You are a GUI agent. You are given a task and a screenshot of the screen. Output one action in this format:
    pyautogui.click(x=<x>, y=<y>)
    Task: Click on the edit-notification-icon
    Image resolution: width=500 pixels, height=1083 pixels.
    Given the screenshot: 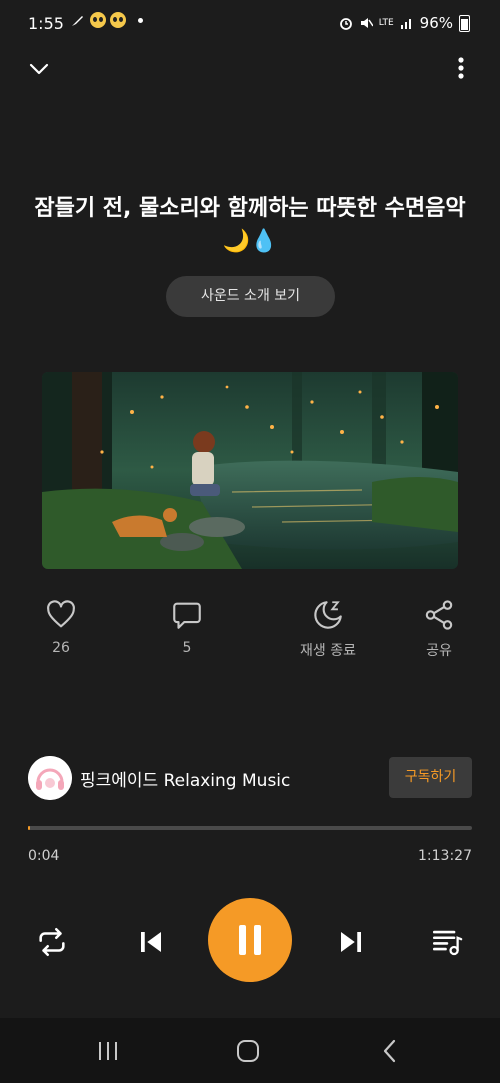 What is the action you would take?
    pyautogui.click(x=77, y=21)
    